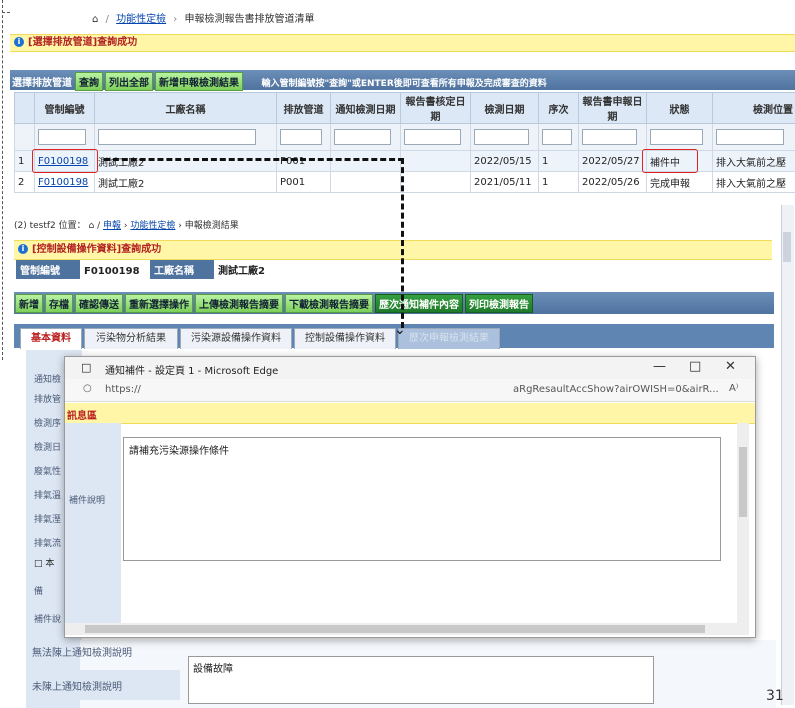 The width and height of the screenshot is (795, 708). I want to click on col-header: 檢測日期, so click(504, 108).